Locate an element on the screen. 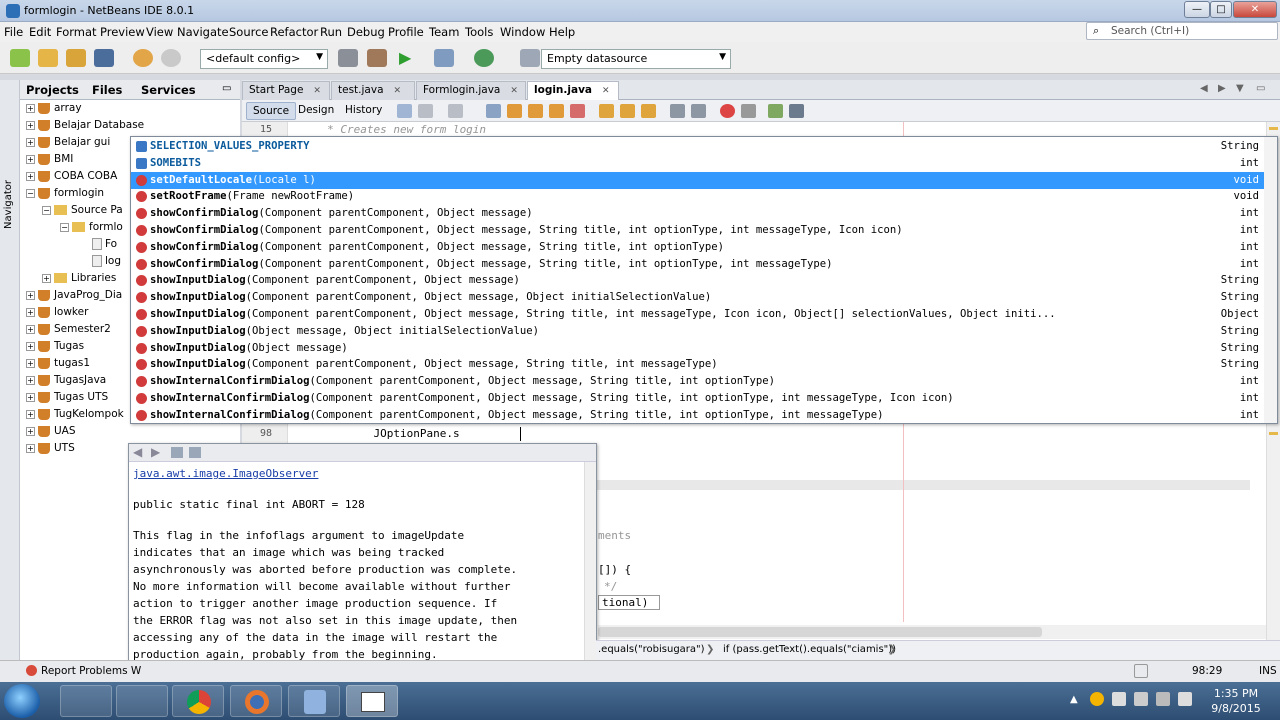  minimize-panel-icon: ▭ is located at coordinates (226, 88).